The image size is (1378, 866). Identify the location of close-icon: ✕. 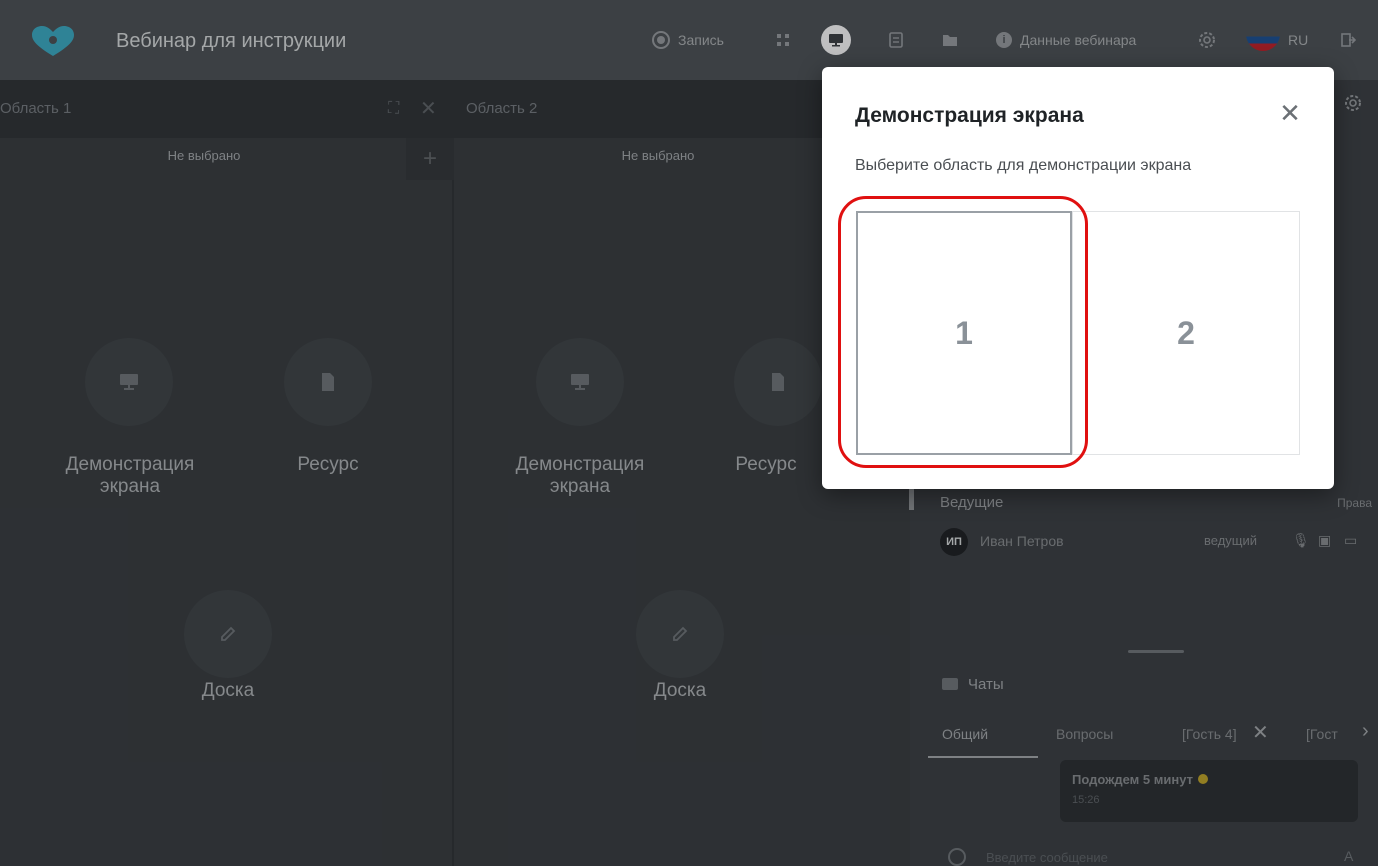
(1290, 113).